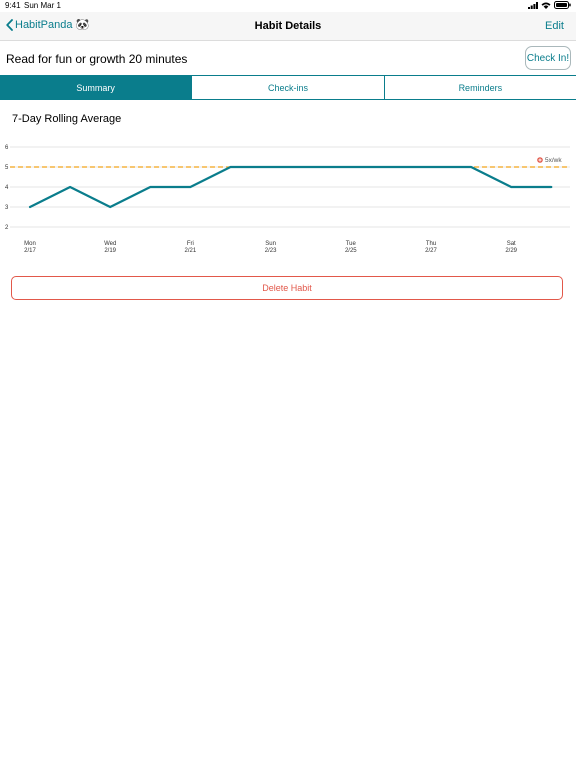 This screenshot has width=576, height=768. I want to click on status-time: 9:41, so click(13, 5).